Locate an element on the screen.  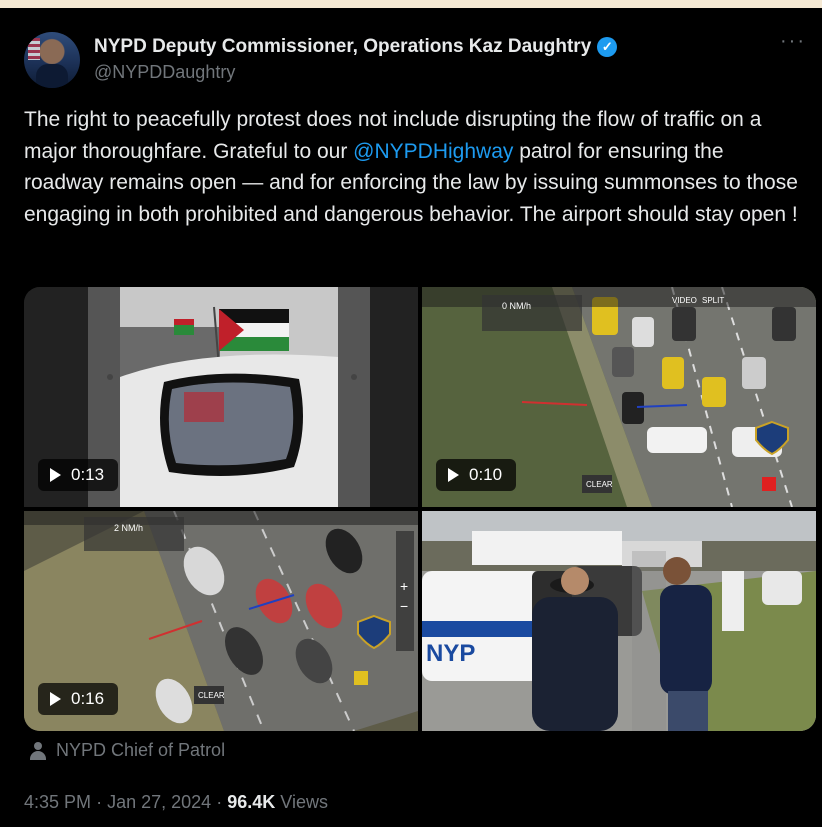
photo-tile-4: NYP is located at coordinates (619, 621).